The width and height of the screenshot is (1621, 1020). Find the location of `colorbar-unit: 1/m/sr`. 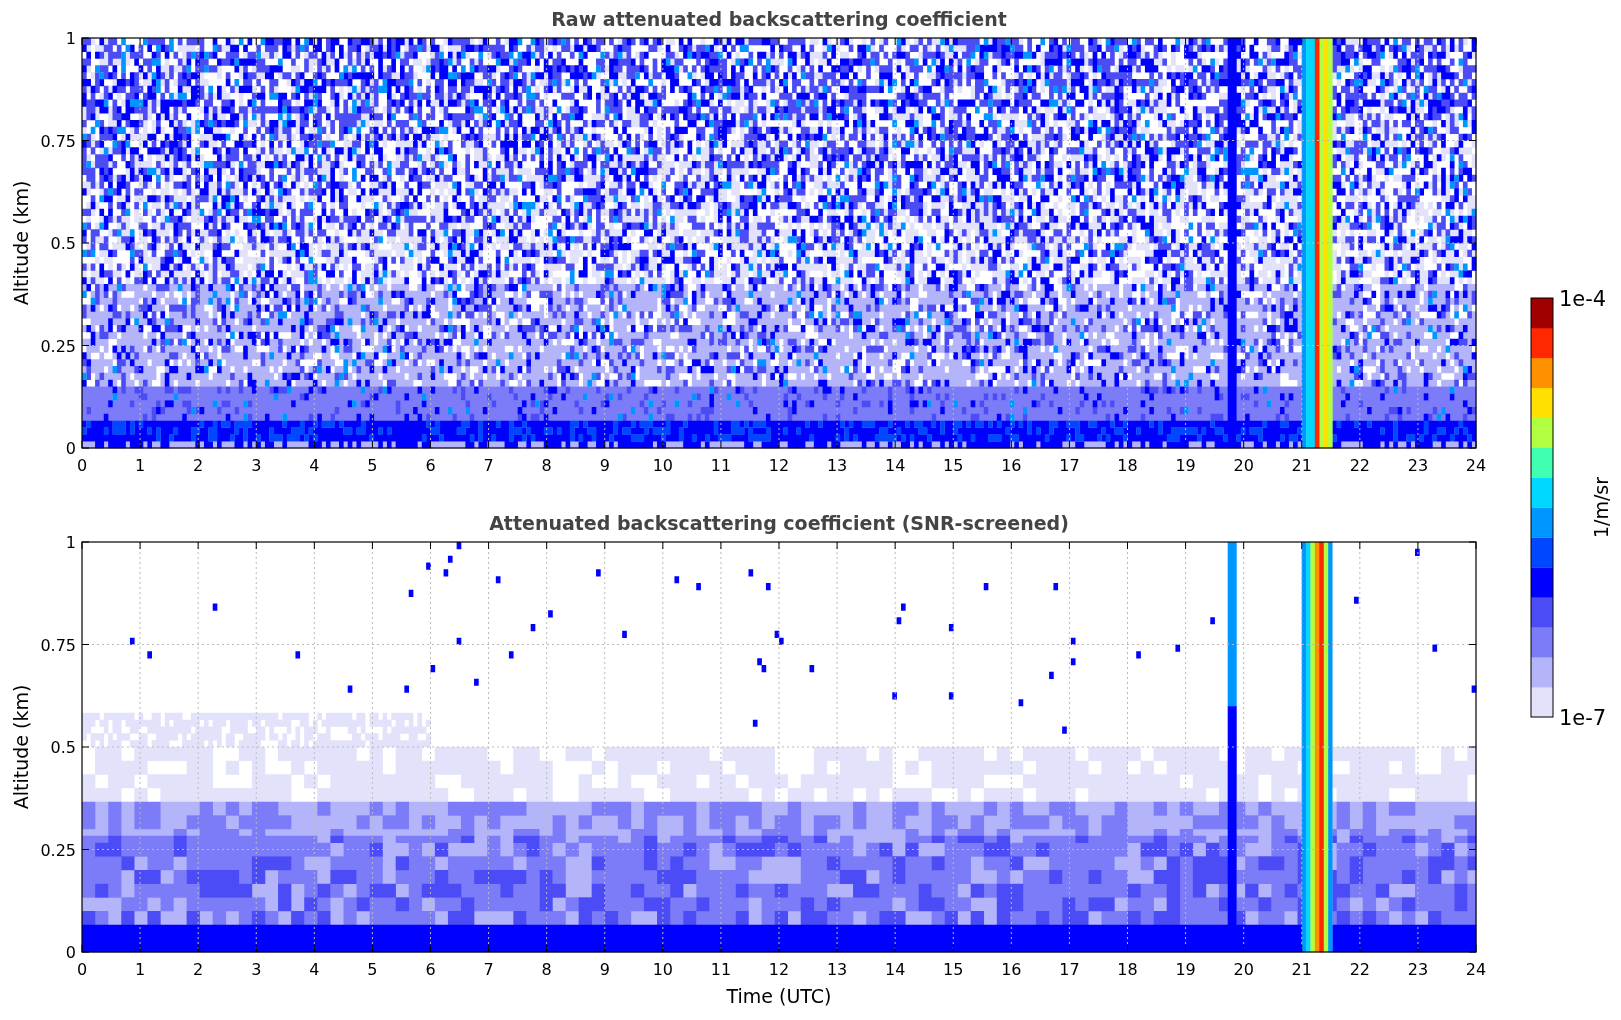

colorbar-unit: 1/m/sr is located at coordinates (1601, 507).